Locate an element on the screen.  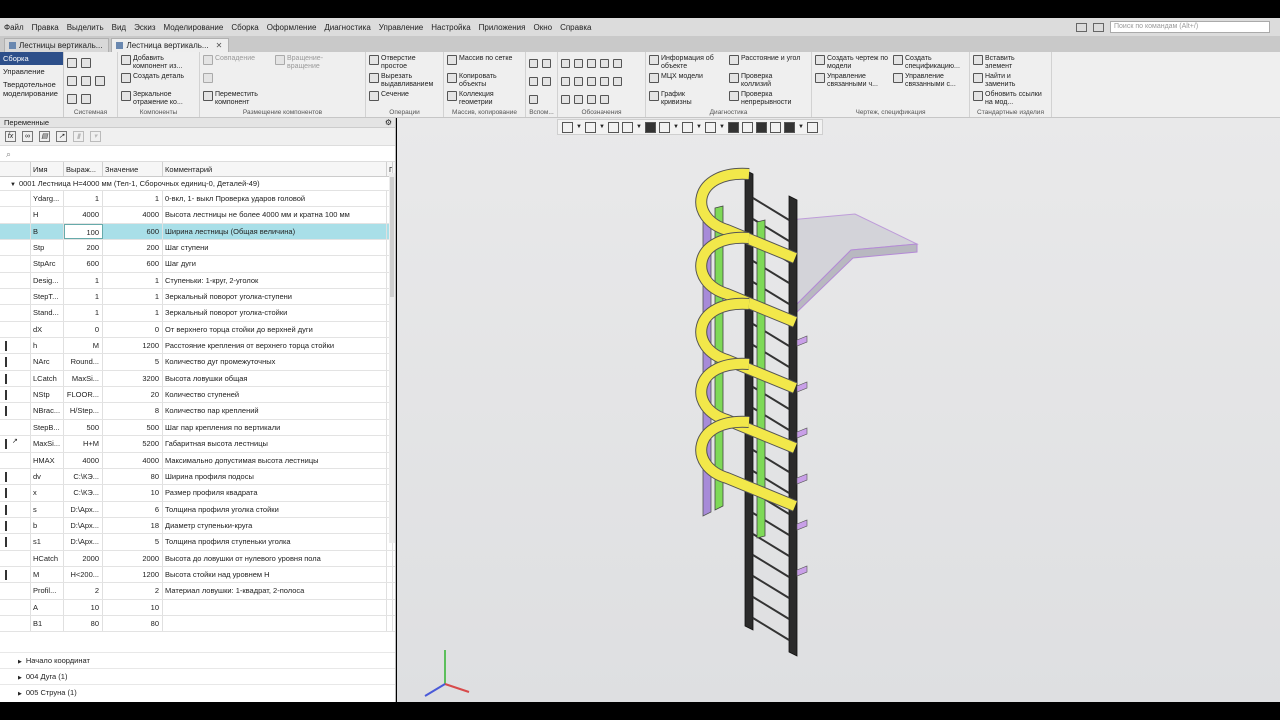
create-drawing-button: Создать чертеж по модели is located at coordinates (852, 63).